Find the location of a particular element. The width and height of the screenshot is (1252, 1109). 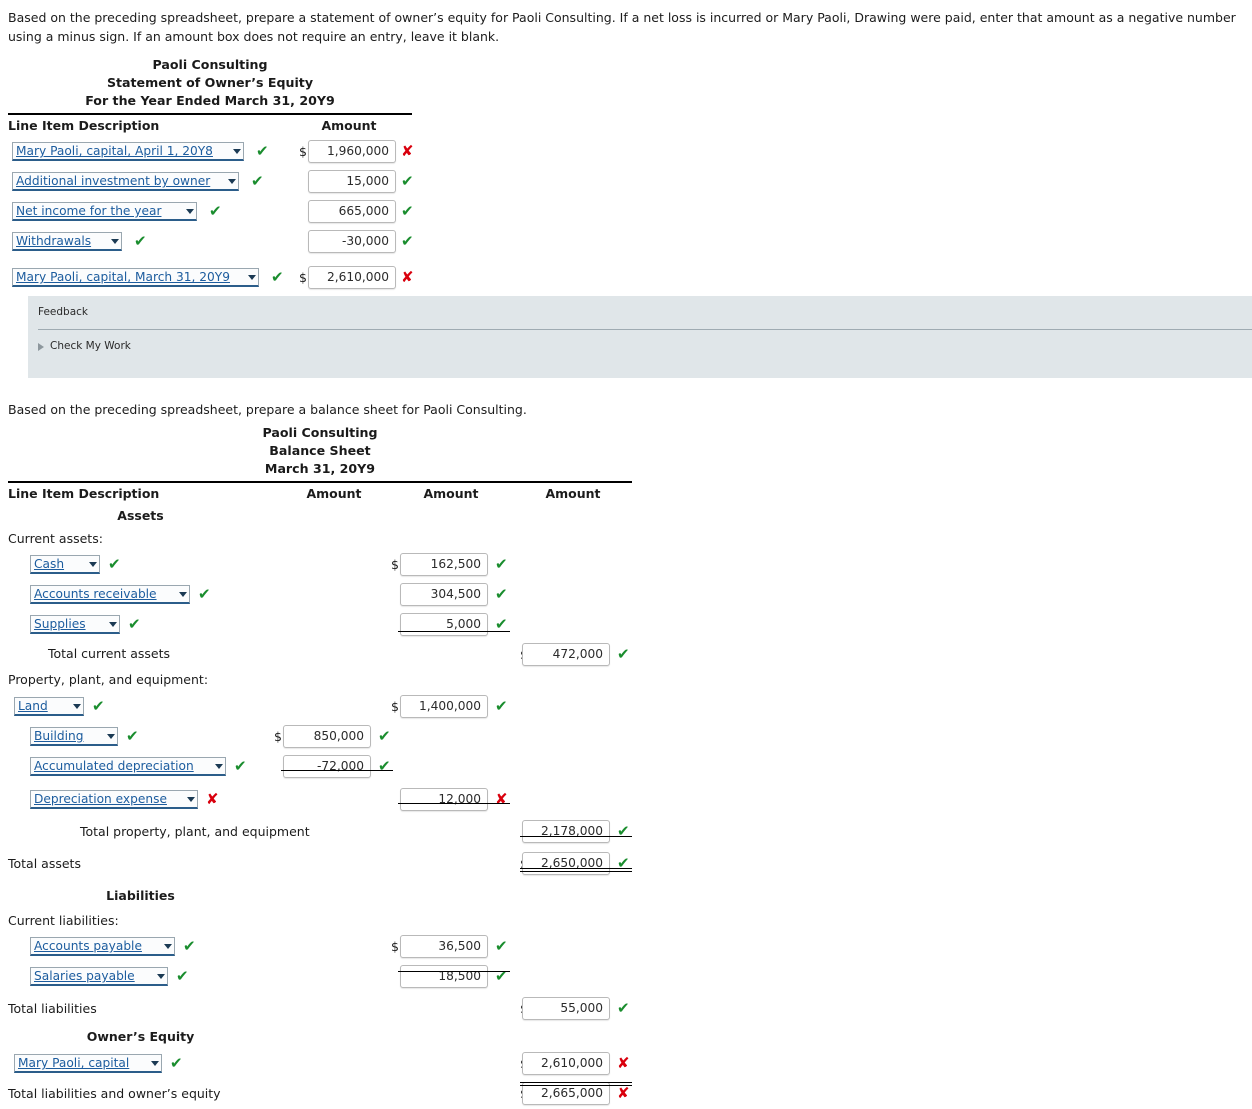

bs-amount-input-total-ppe: 2,178,000 is located at coordinates (566, 831).